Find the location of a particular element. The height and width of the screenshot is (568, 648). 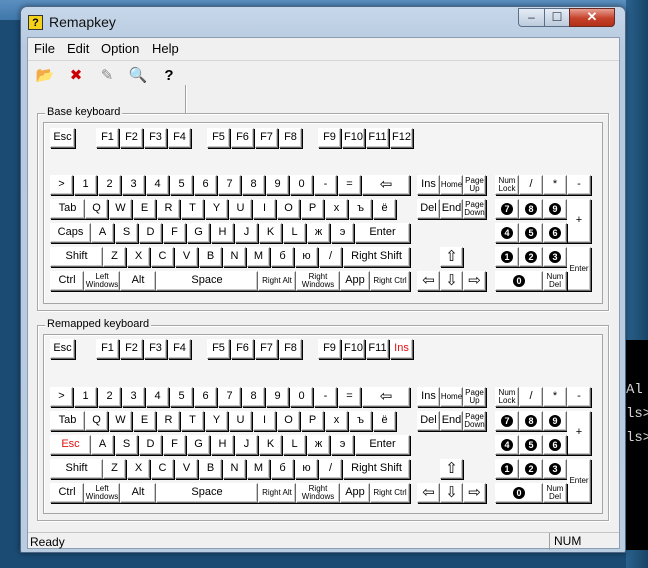

key-d: D is located at coordinates (150, 445).